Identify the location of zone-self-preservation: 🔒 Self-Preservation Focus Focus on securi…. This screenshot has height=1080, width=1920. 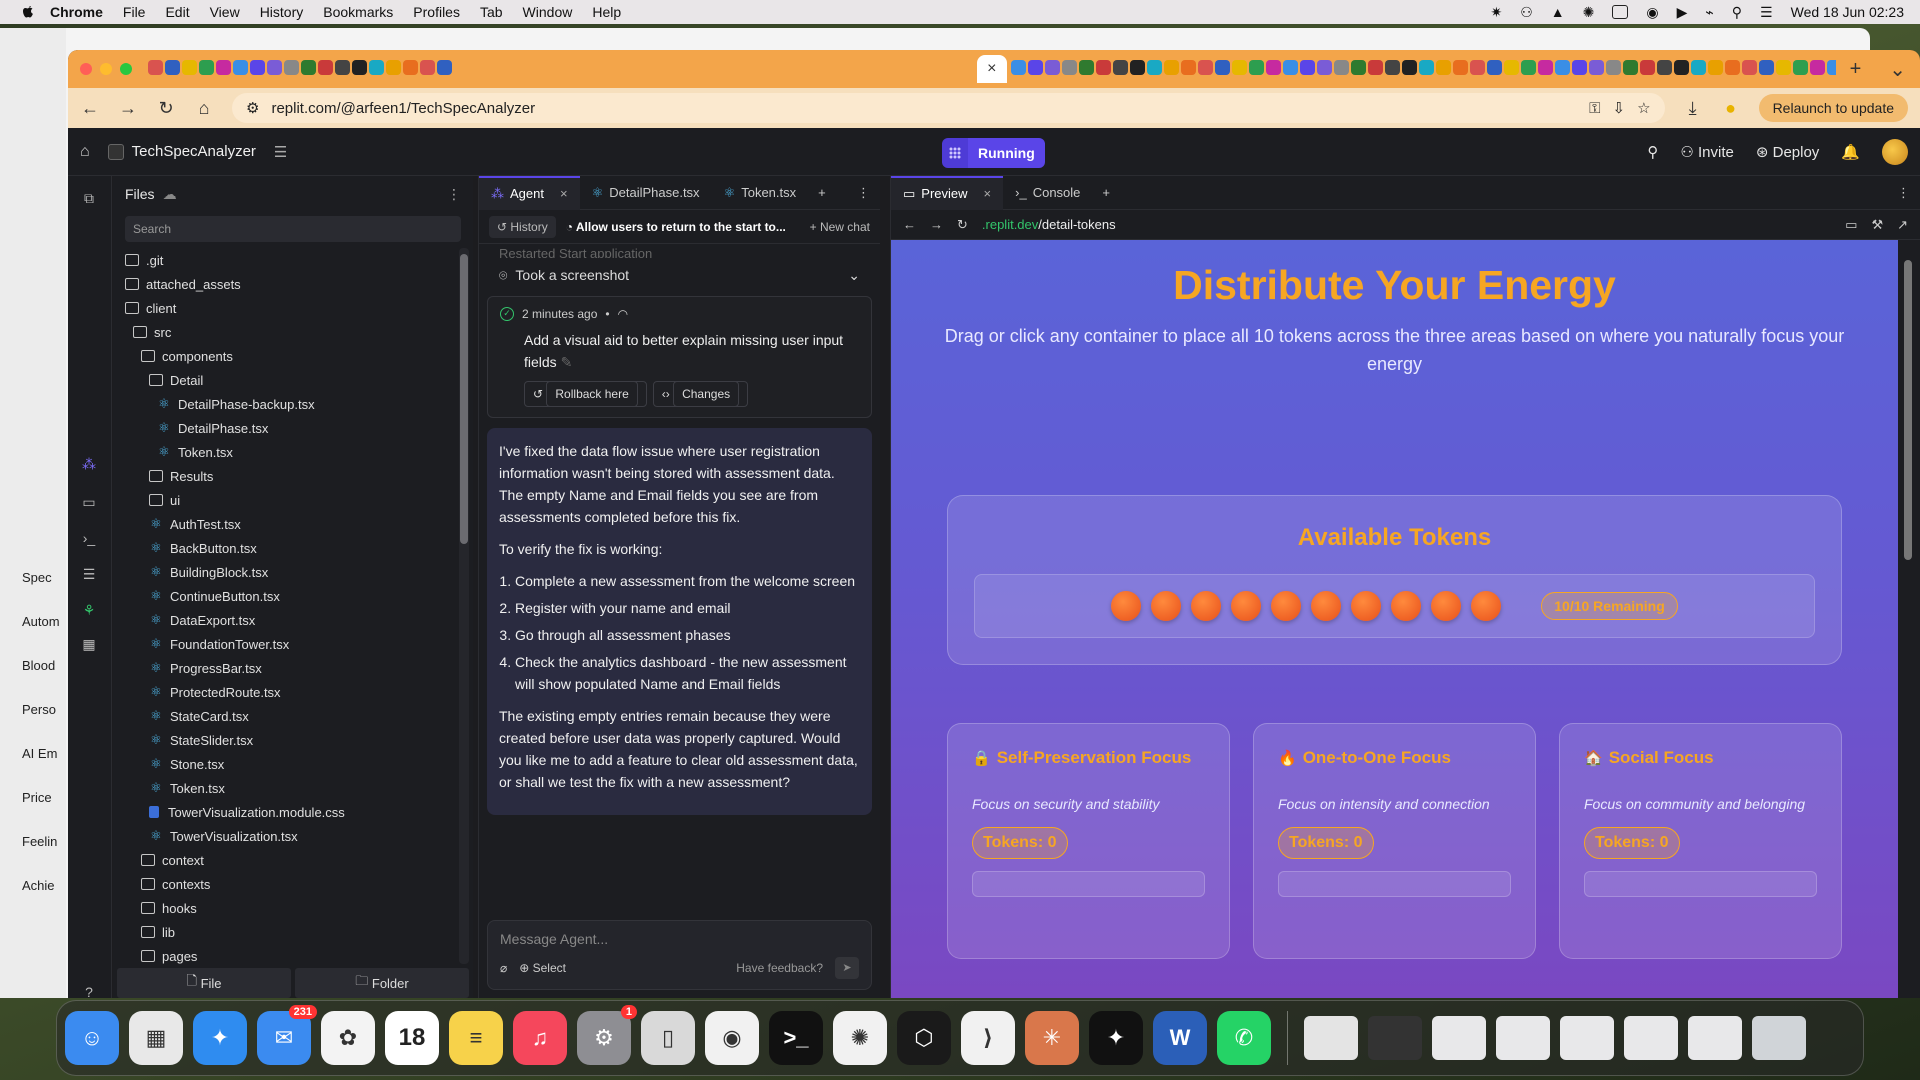
(1088, 841).